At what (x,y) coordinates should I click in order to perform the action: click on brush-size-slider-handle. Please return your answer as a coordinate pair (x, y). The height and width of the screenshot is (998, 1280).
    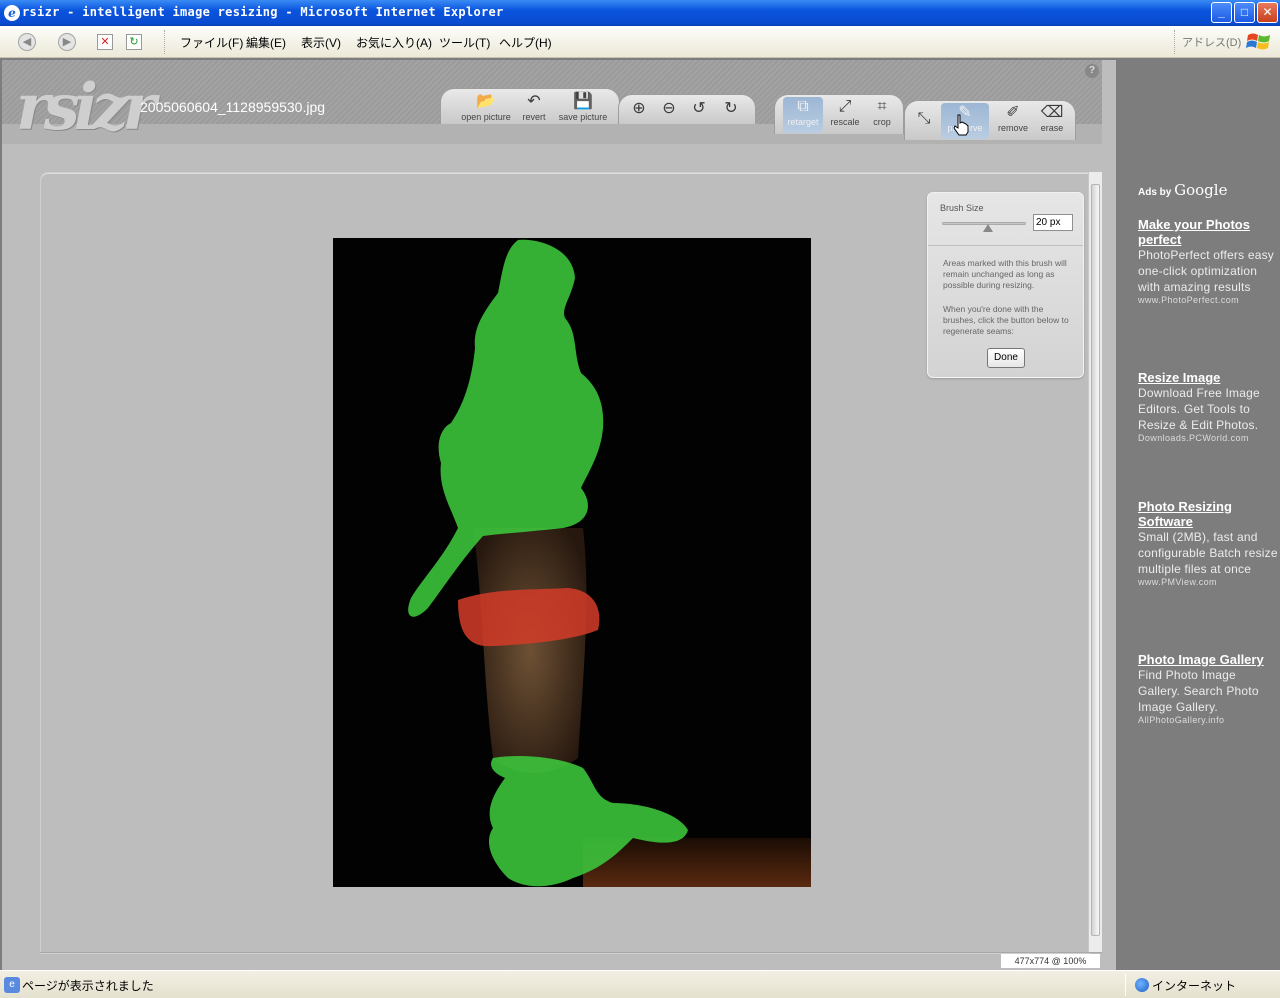
    Looking at the image, I should click on (988, 228).